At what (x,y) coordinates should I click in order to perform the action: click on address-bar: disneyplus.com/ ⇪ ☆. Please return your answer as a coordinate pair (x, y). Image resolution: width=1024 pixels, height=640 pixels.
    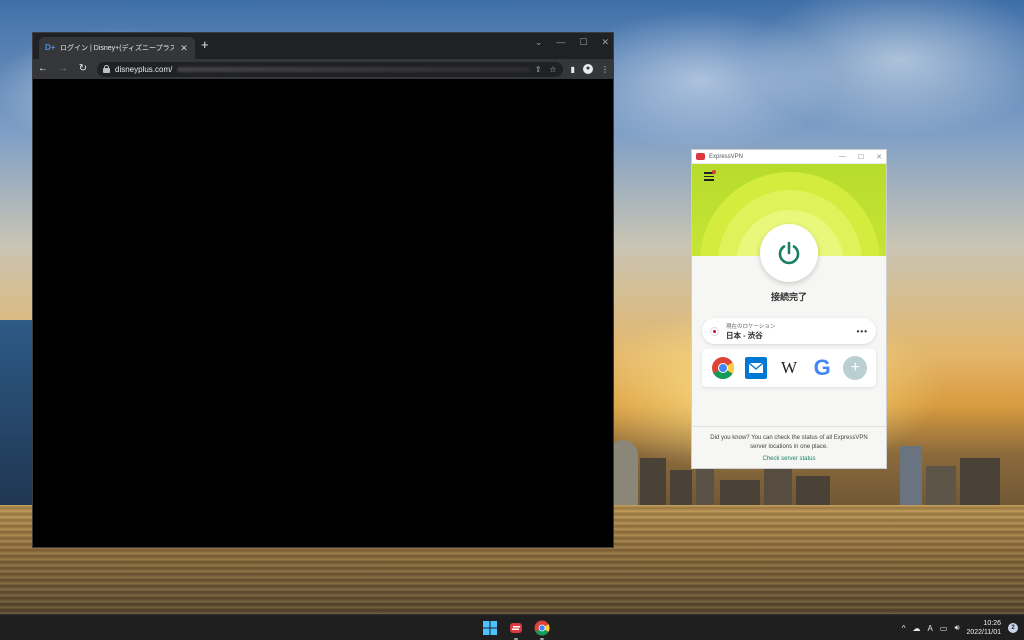
    Looking at the image, I should click on (330, 69).